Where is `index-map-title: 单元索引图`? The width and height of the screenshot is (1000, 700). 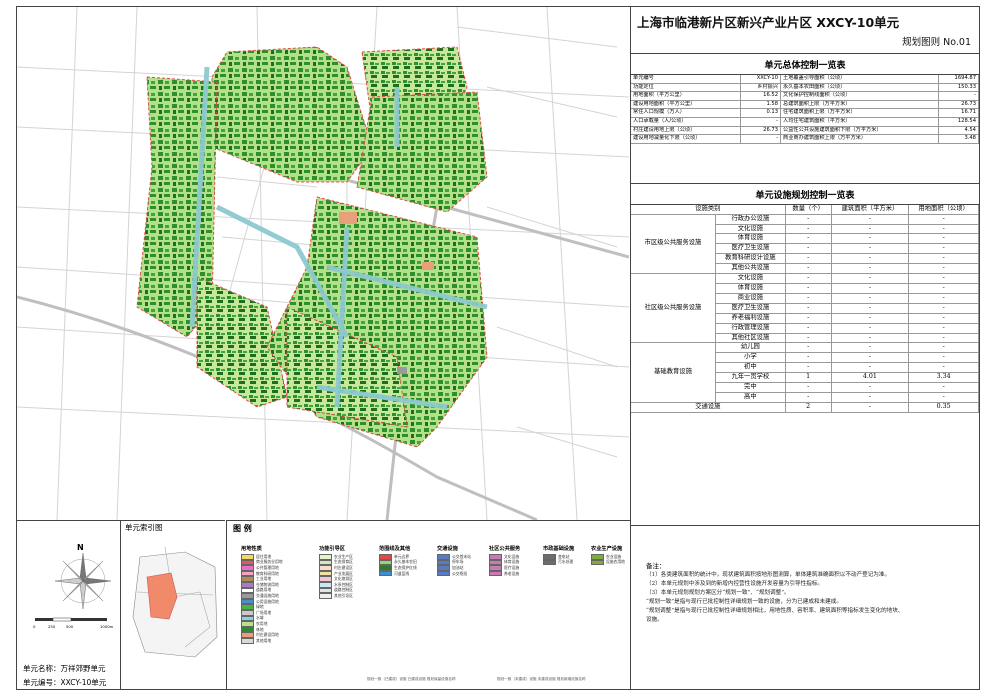 index-map-title: 单元索引图 is located at coordinates (144, 527).